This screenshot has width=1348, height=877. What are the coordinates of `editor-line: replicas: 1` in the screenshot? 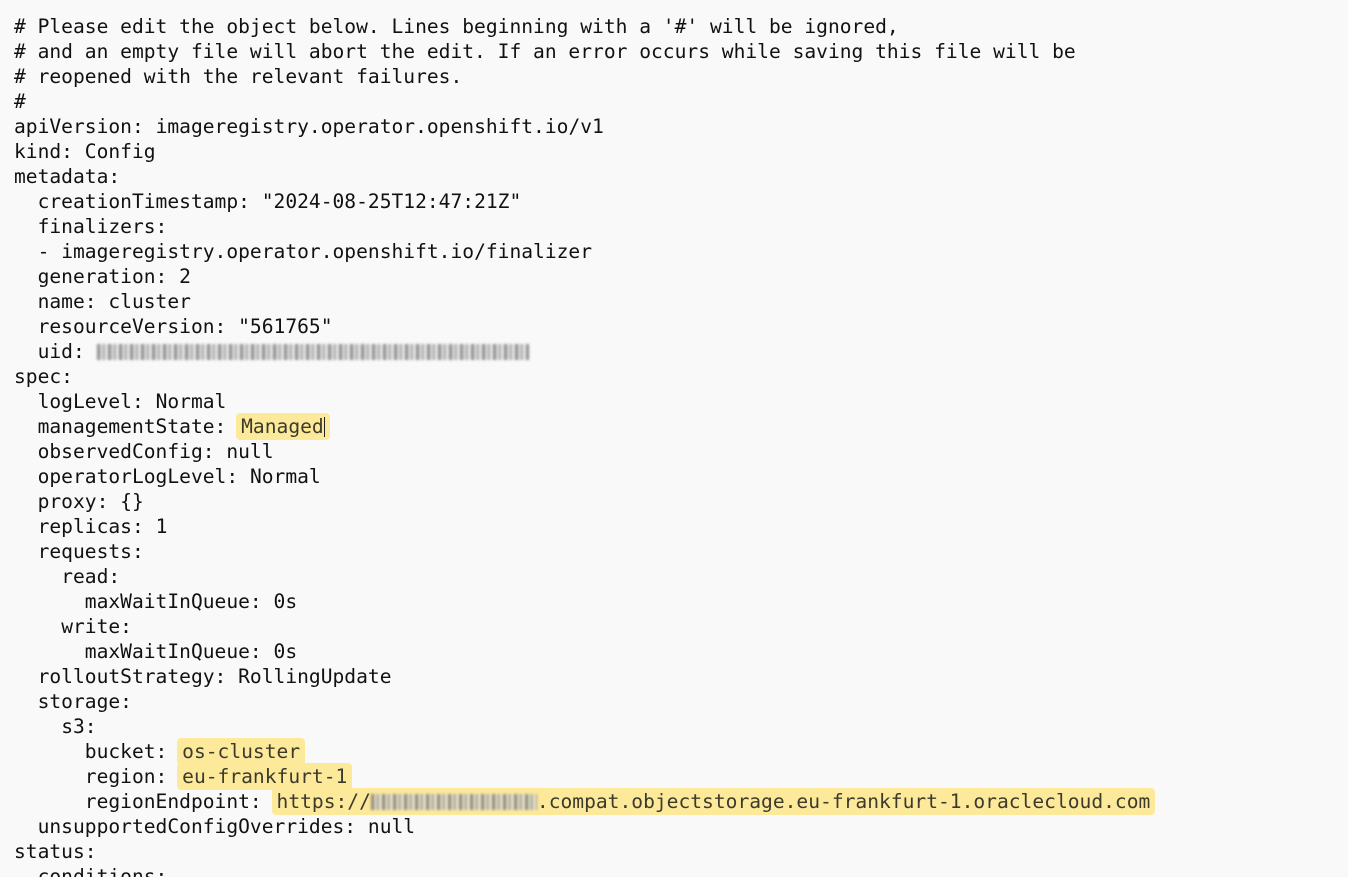 It's located at (91, 526).